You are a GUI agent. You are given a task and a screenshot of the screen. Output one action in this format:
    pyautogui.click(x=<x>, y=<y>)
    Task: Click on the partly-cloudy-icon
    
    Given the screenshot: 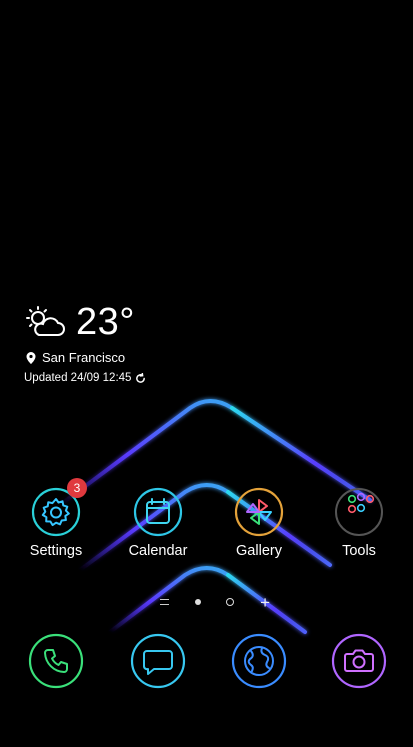 What is the action you would take?
    pyautogui.click(x=45, y=321)
    